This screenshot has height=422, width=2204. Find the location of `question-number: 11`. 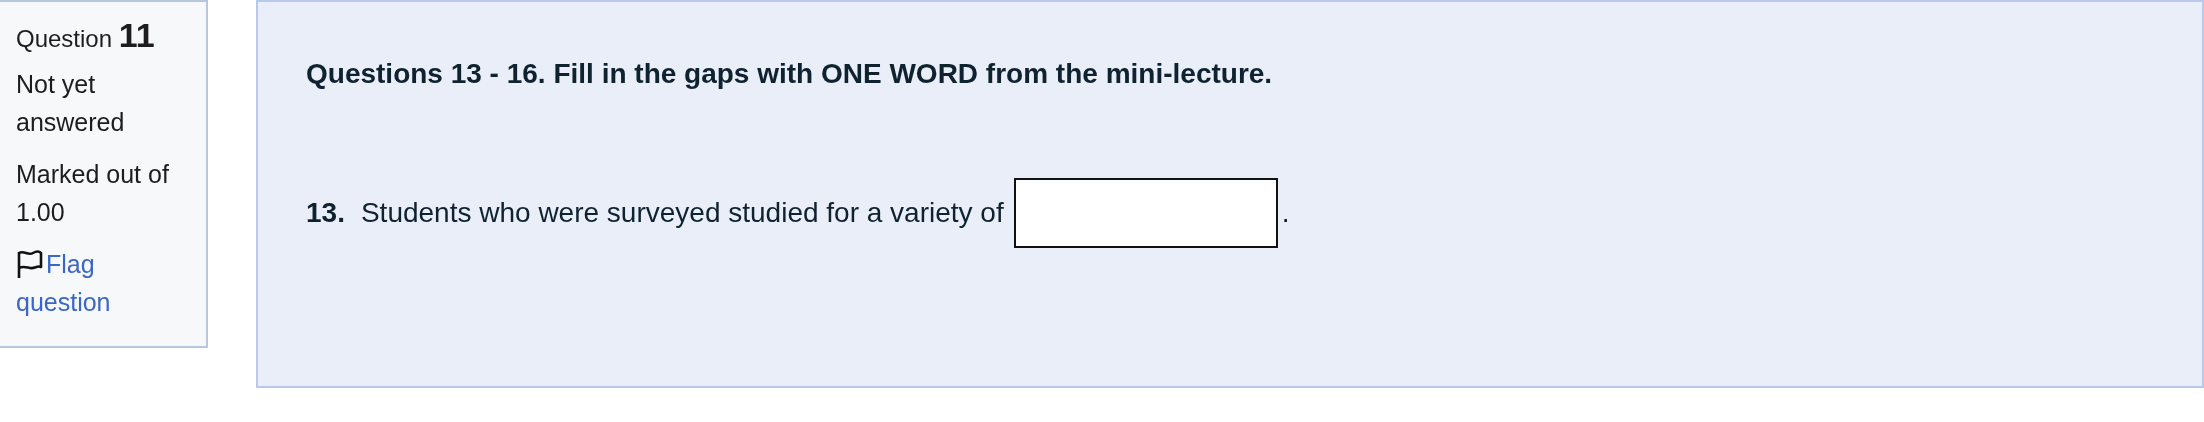

question-number: 11 is located at coordinates (136, 35).